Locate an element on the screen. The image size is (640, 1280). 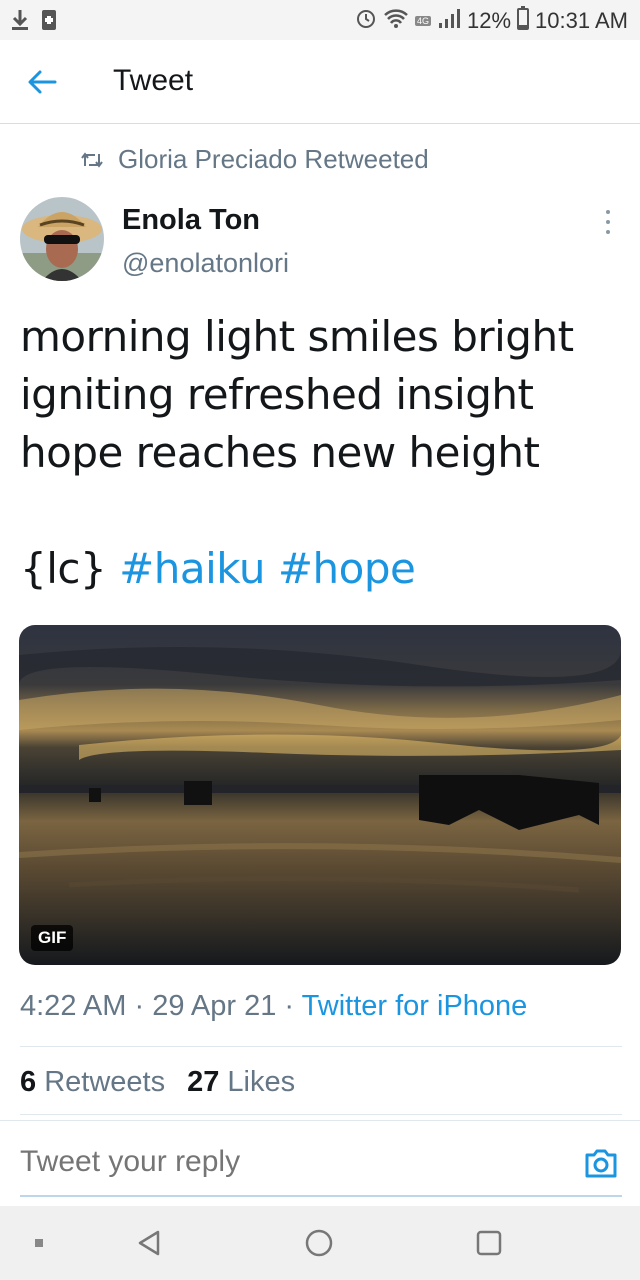
nav-dot-button is located at coordinates (39, 1243).